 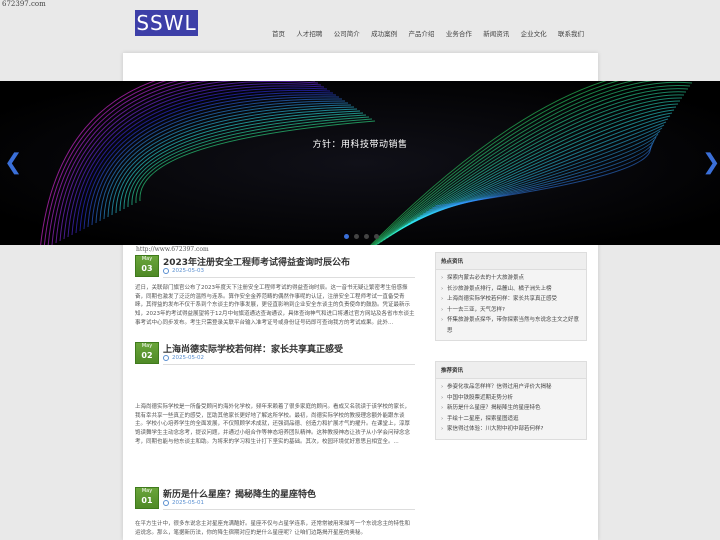 What do you see at coordinates (511, 289) in the screenshot?
I see `sidebar-hot-item: 长沙旅游景点排行，岳麓山、橘子洲头上榜` at bounding box center [511, 289].